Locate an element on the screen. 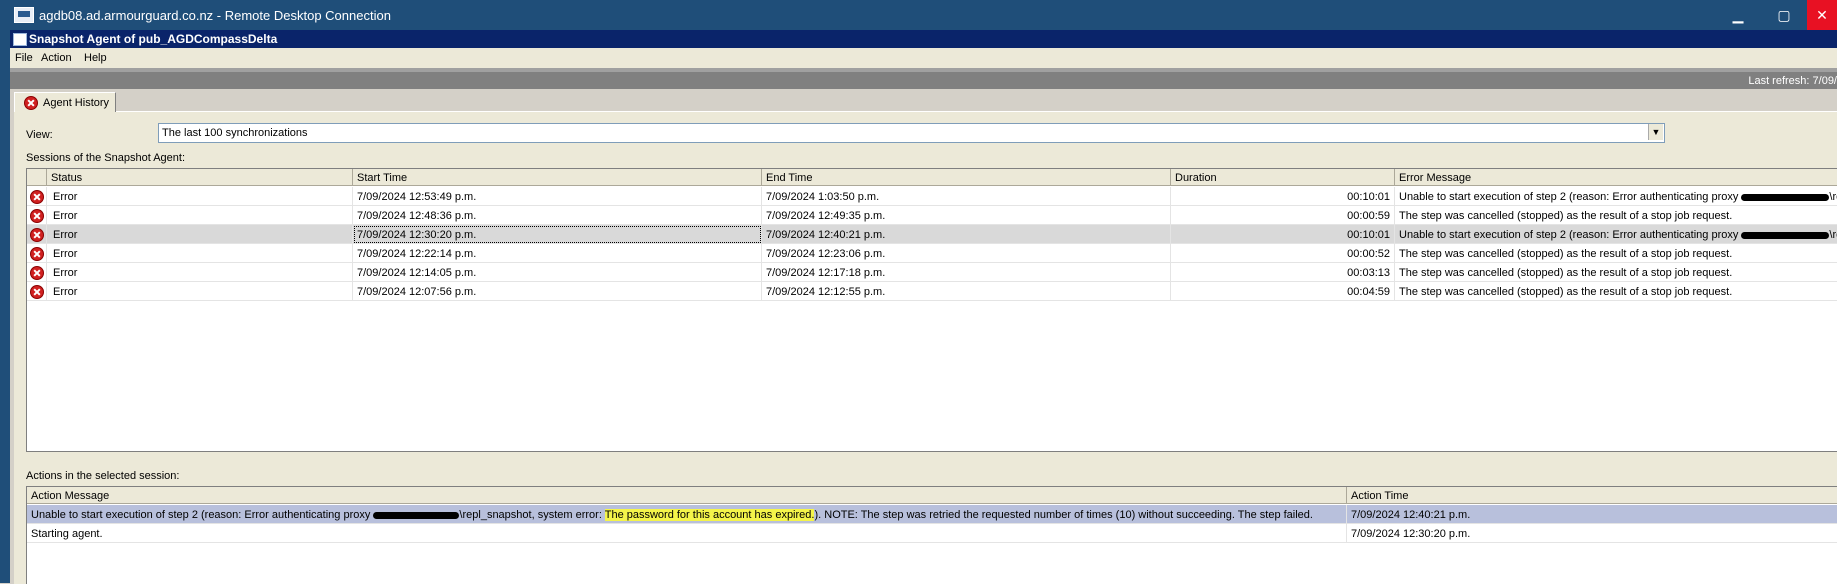 The height and width of the screenshot is (584, 1837). left-frame is located at coordinates (5, 306).